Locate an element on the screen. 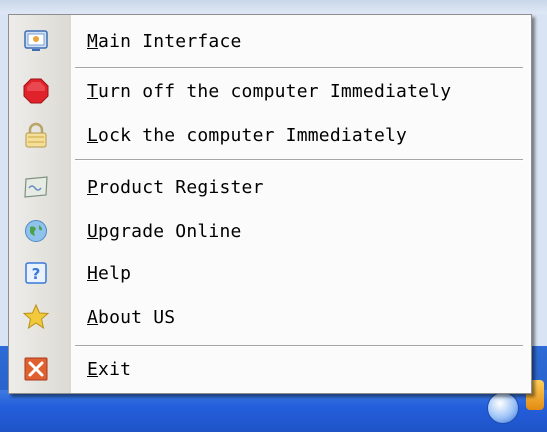 The image size is (547, 432). menu-item-label: Help is located at coordinates (109, 273).